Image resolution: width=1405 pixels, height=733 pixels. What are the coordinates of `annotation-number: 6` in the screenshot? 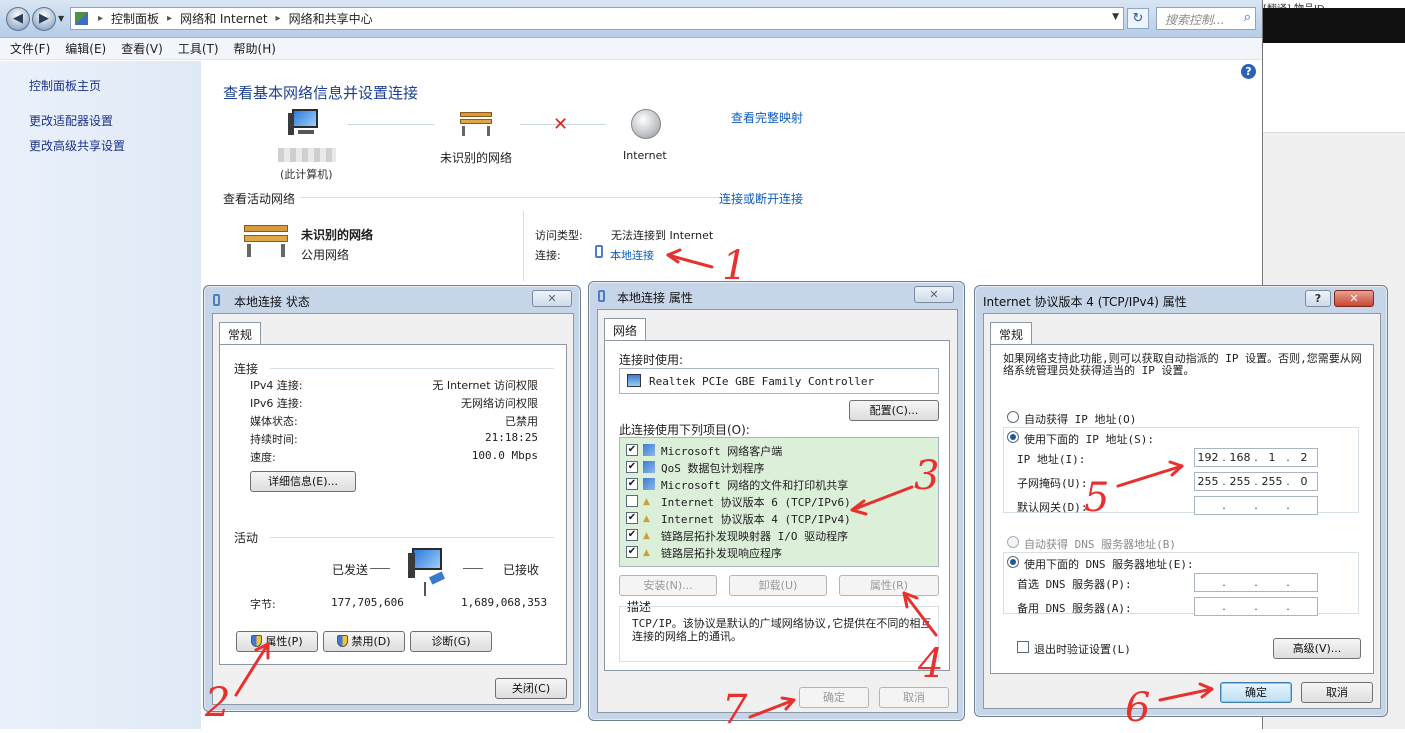 It's located at (1138, 708).